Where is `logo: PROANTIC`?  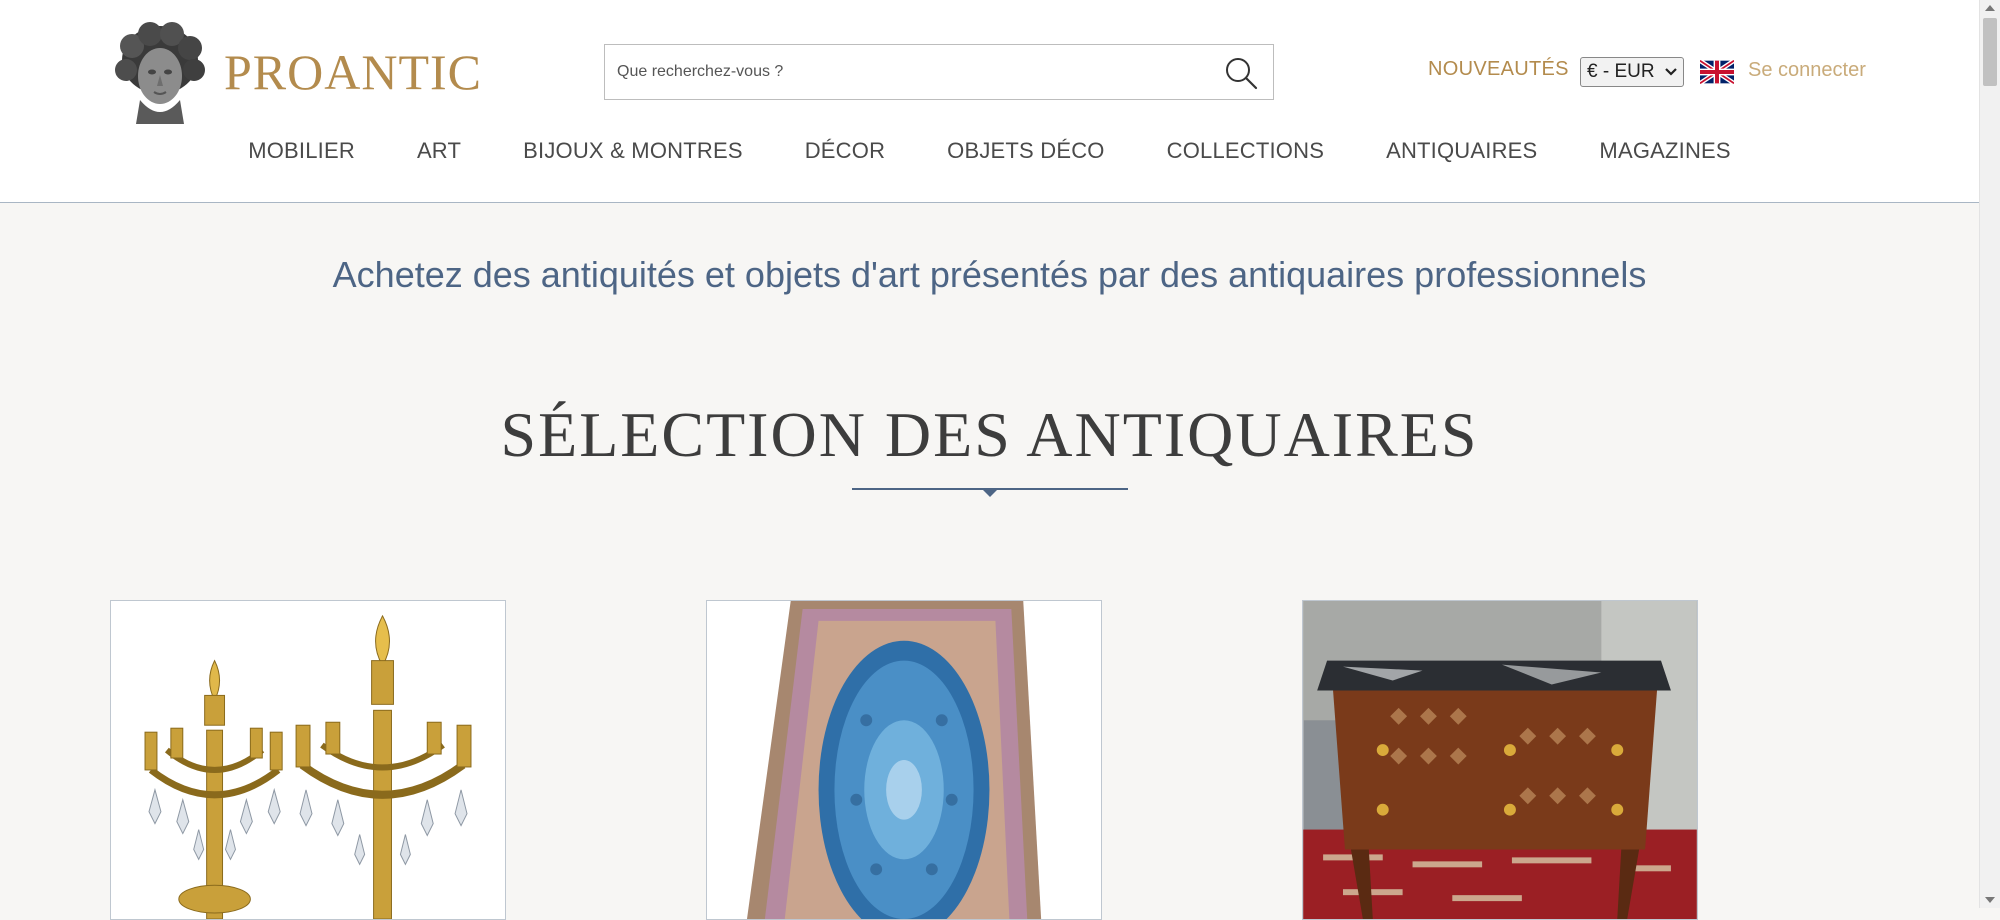
logo: PROANTIC is located at coordinates (296, 72).